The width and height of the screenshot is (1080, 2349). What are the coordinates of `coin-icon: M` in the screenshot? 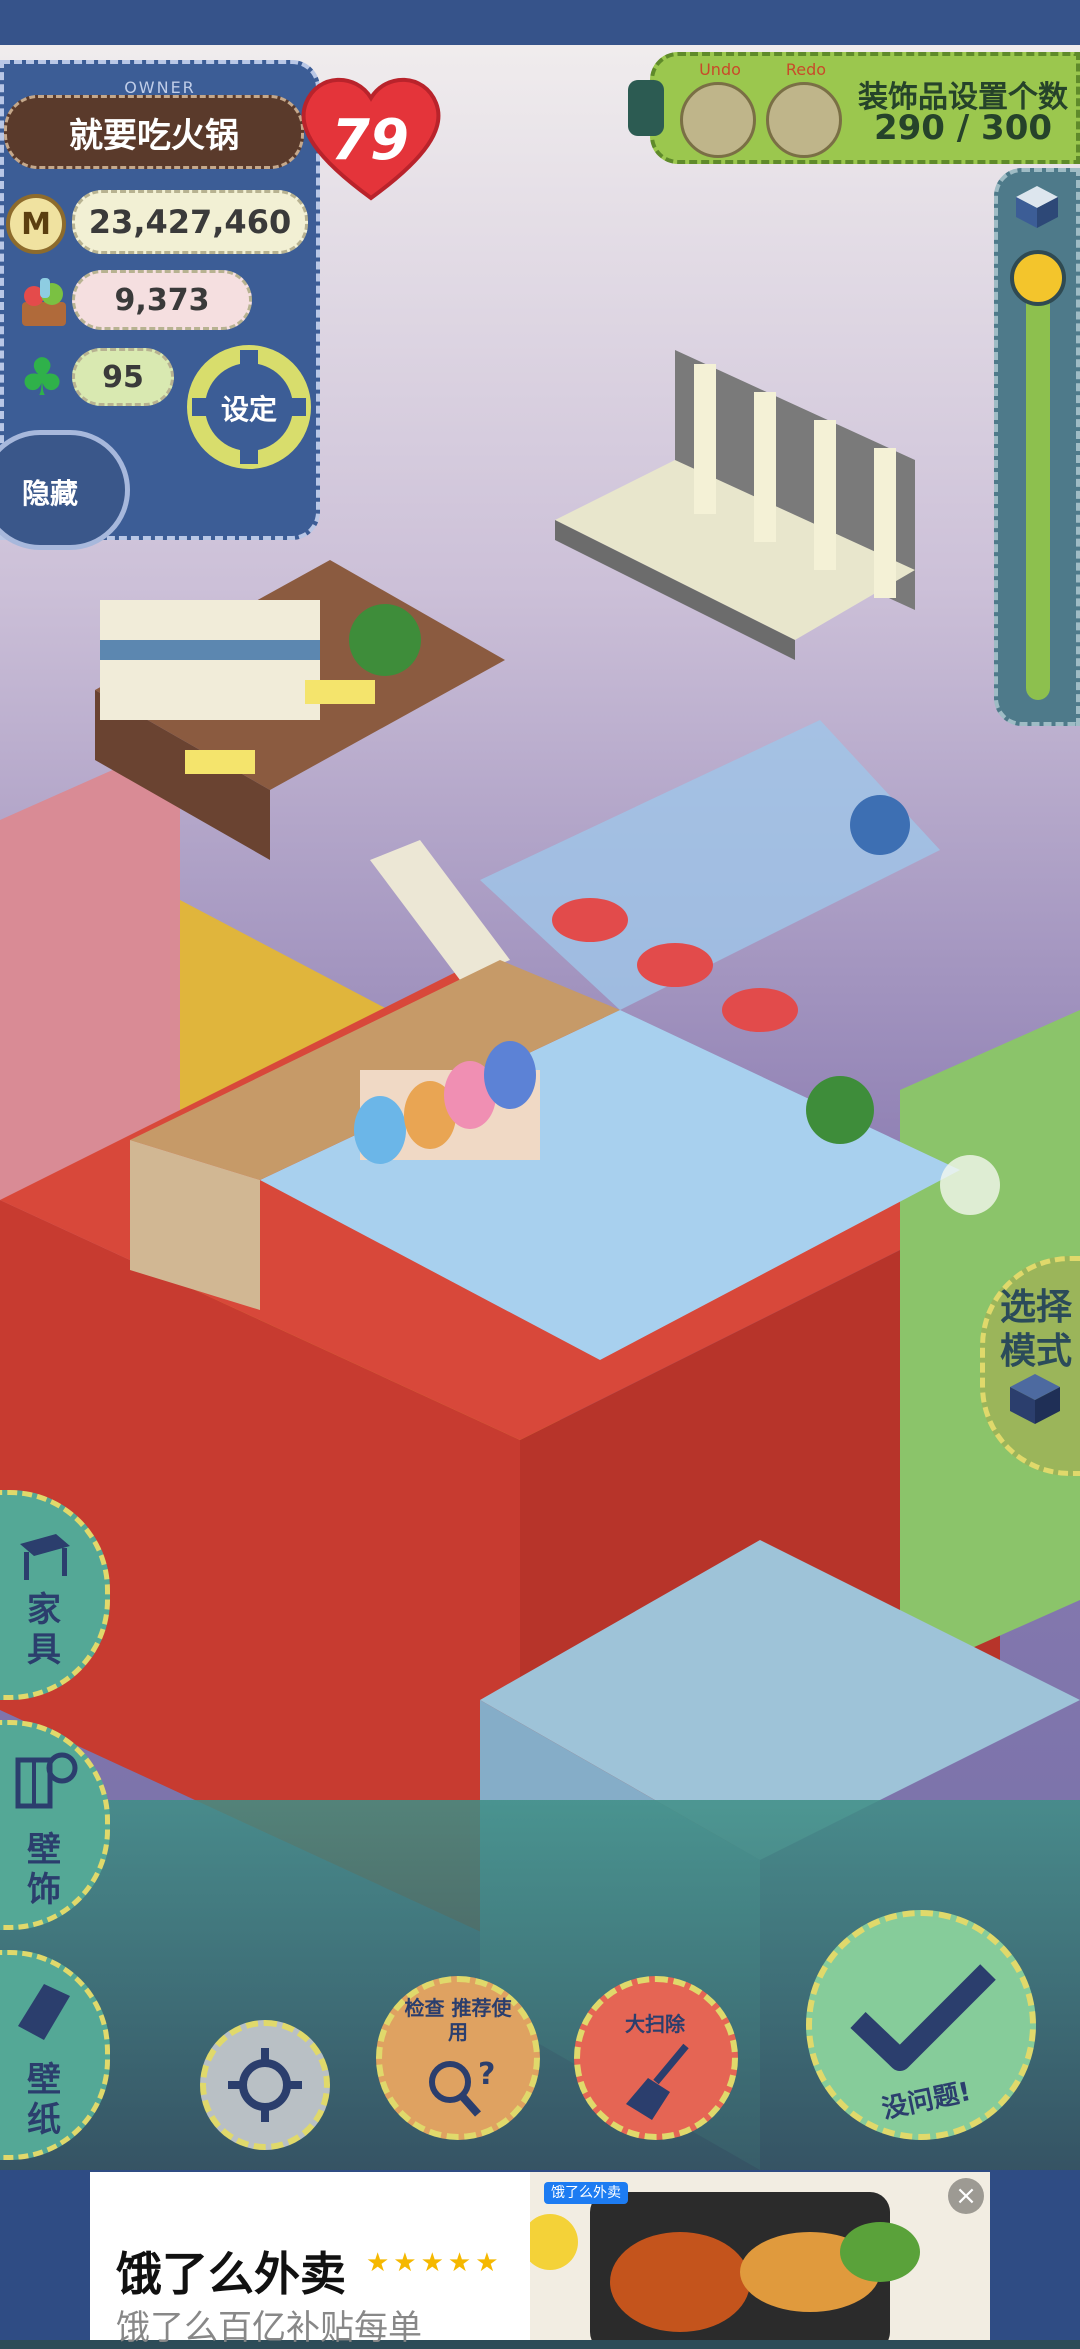 It's located at (36, 224).